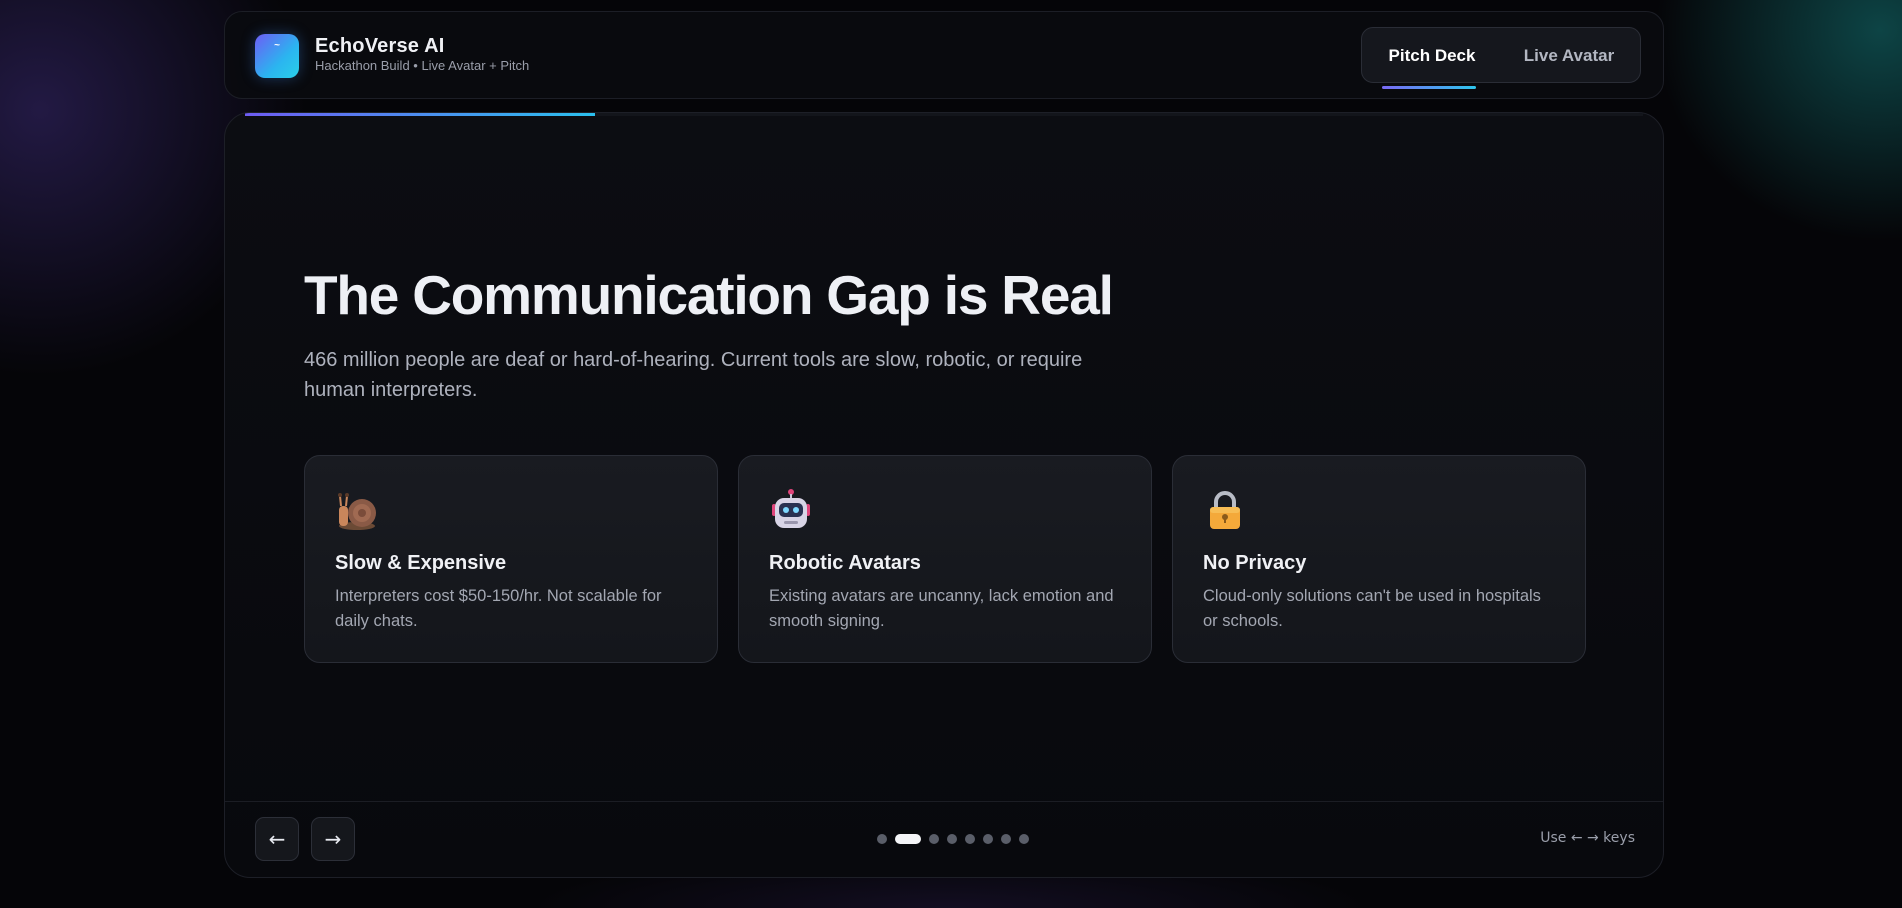 The width and height of the screenshot is (1902, 908). I want to click on active-tab-indicator, so click(1429, 87).